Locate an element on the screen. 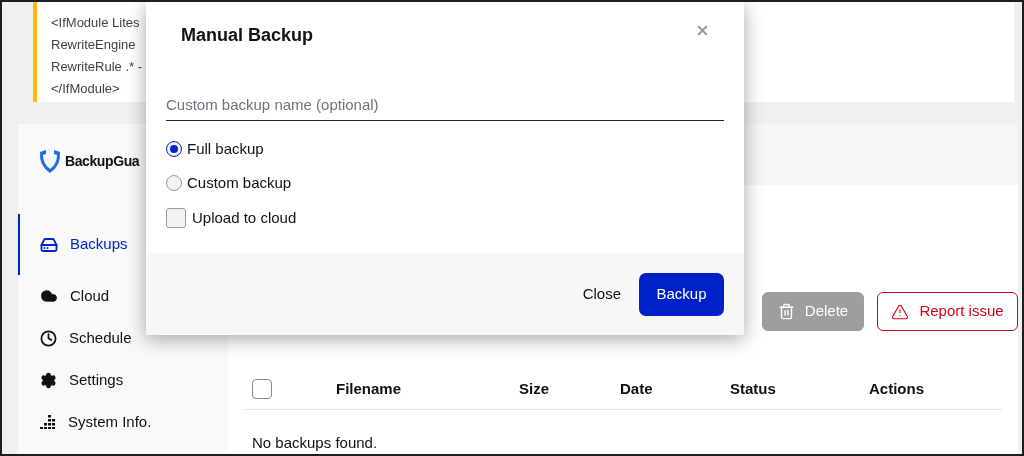 The height and width of the screenshot is (456, 1024). column-header: Status is located at coordinates (753, 388).